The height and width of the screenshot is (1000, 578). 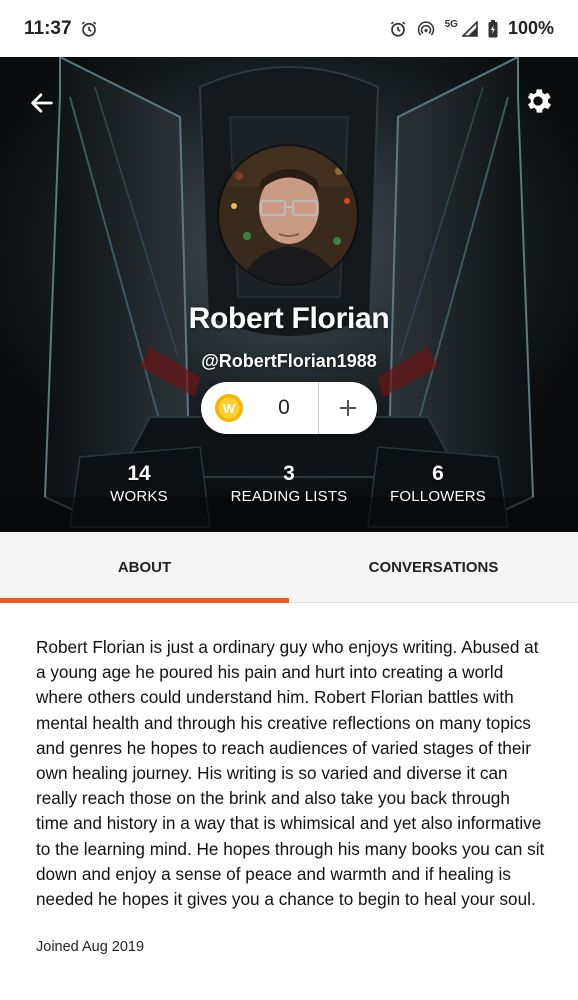 I want to click on settings-button, so click(x=538, y=101).